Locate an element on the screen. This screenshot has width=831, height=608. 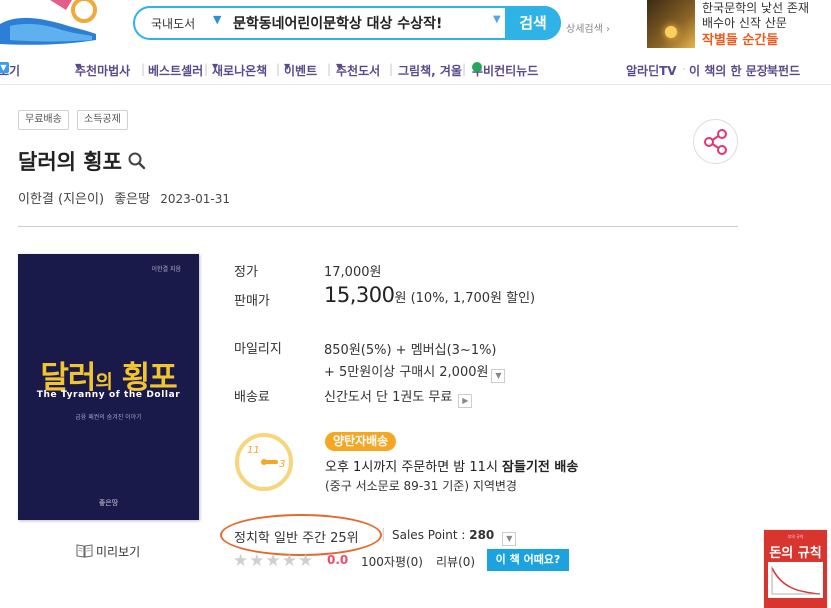
delivery-line-2: (중구 서소문로 89-31 기준) 지역변경 is located at coordinates (421, 485).